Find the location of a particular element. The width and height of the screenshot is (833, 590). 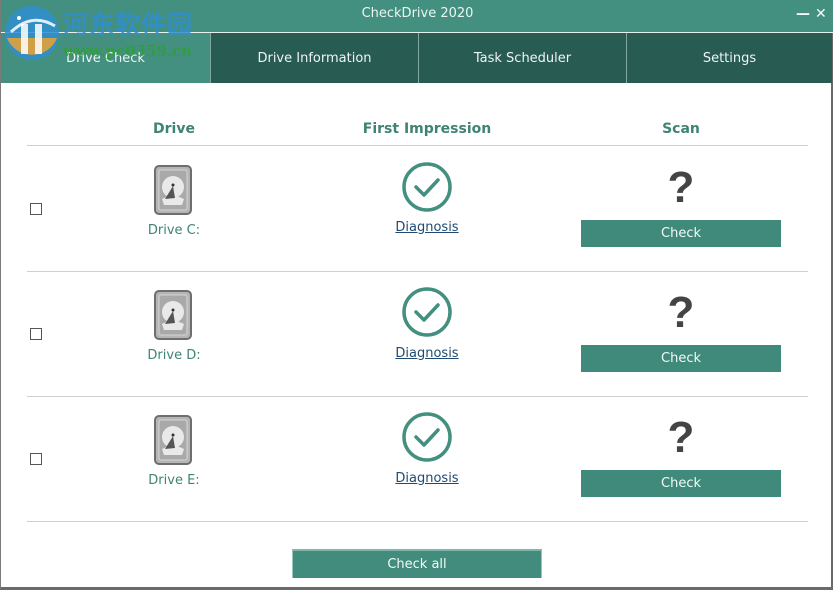

close-button: ✕ is located at coordinates (821, 14).